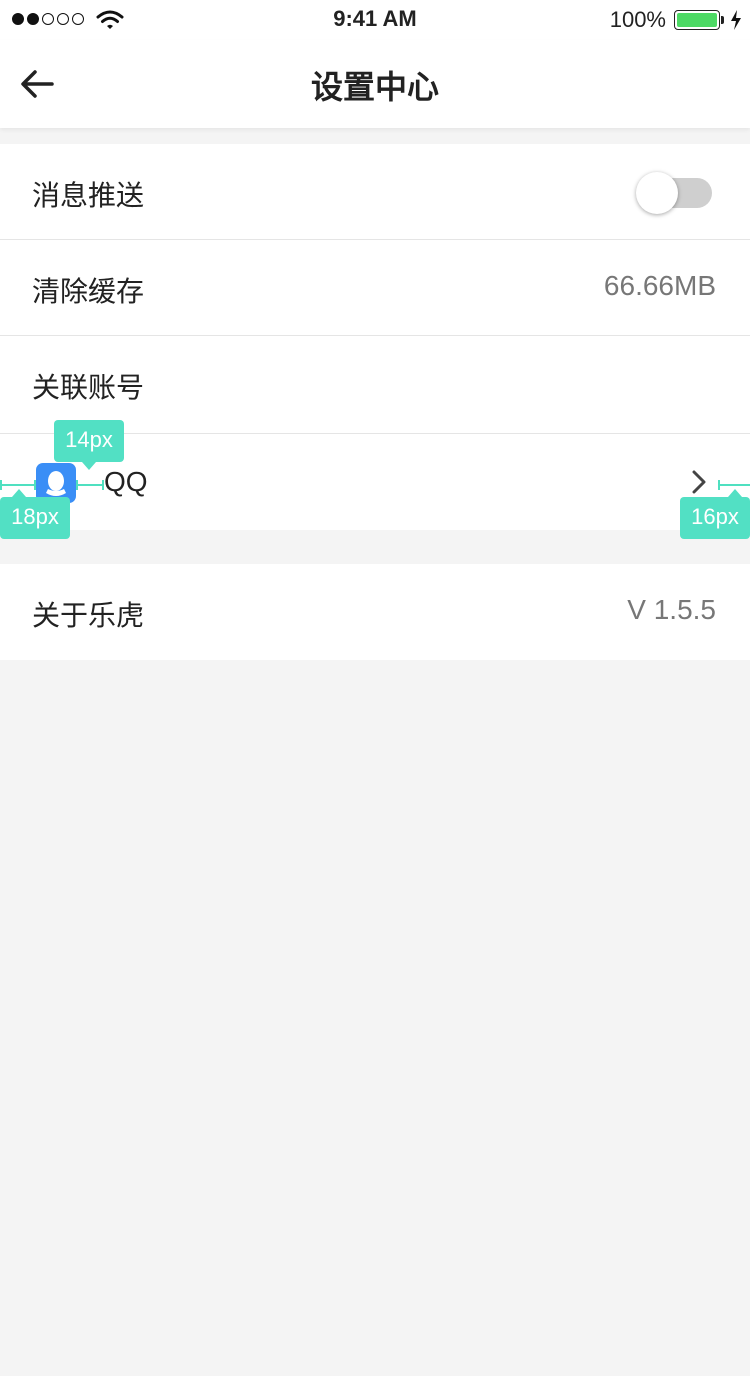  What do you see at coordinates (722, 20) in the screenshot?
I see `battery-tip` at bounding box center [722, 20].